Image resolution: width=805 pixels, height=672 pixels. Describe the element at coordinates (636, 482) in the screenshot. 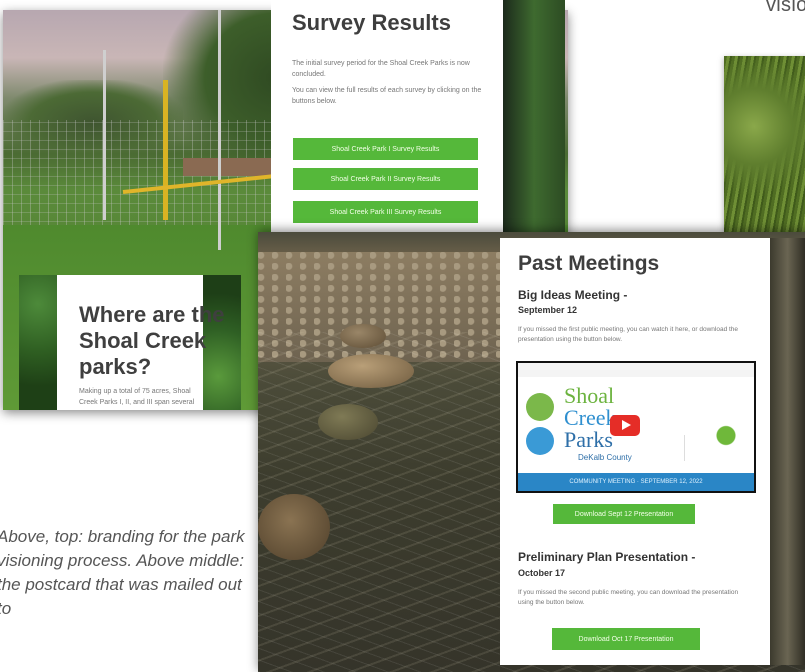

I see `video-banner: COMMUNITY MEETING · SEPTEMBER 12, 2022` at that location.